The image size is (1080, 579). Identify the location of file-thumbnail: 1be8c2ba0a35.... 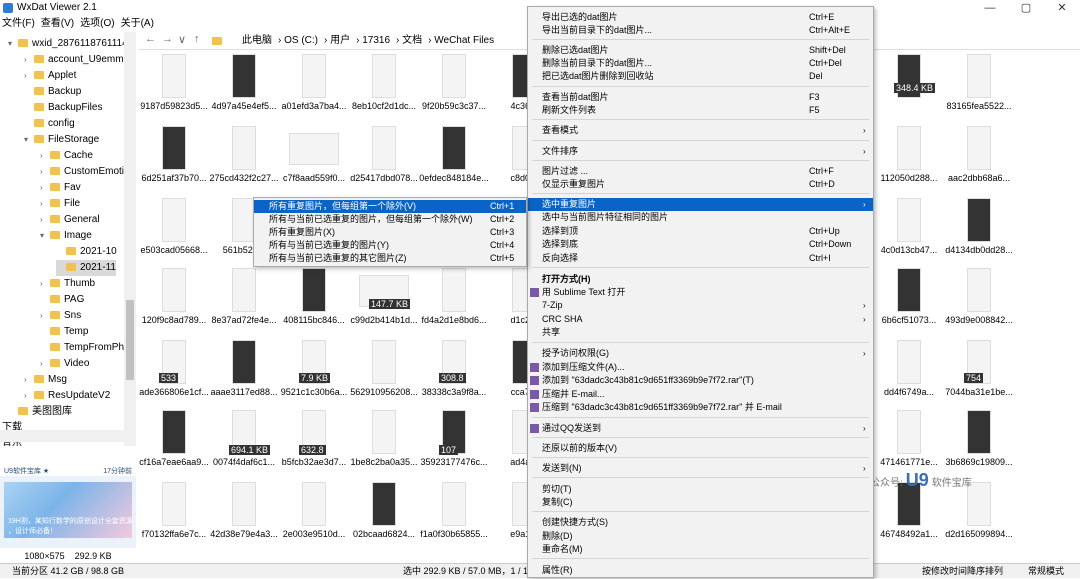
(384, 442).